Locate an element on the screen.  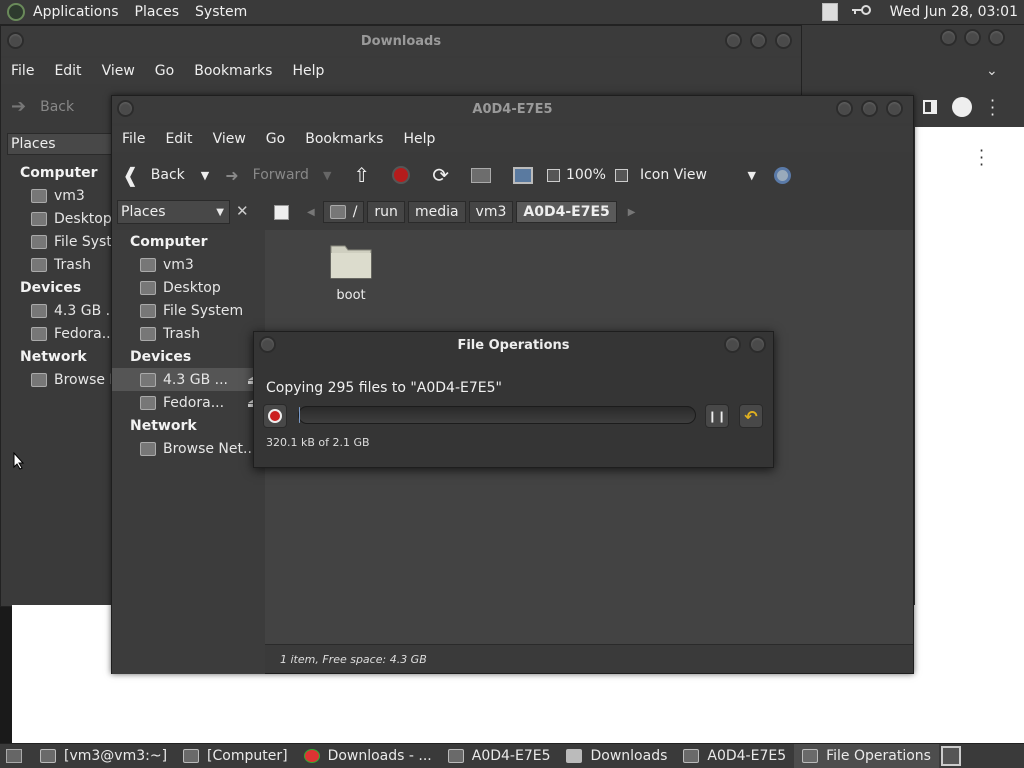
sidebar-heading-devices: Devices is located at coordinates (51, 287).